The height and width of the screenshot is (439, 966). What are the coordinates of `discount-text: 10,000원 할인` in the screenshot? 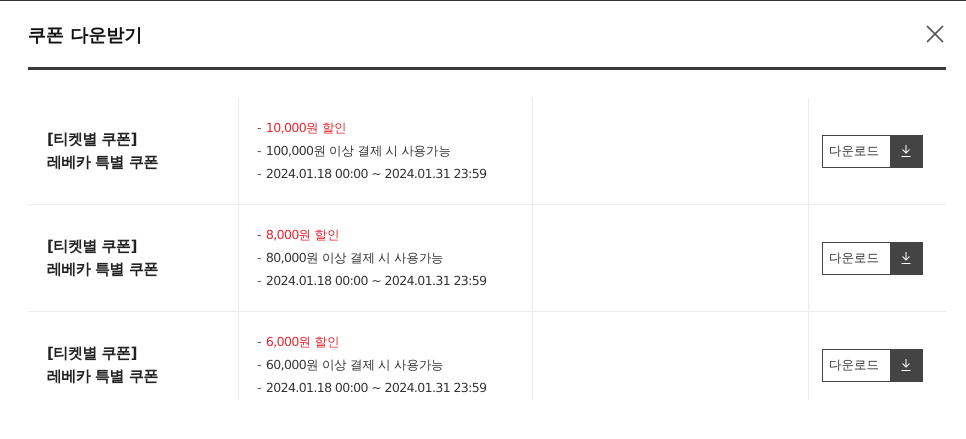 It's located at (306, 128).